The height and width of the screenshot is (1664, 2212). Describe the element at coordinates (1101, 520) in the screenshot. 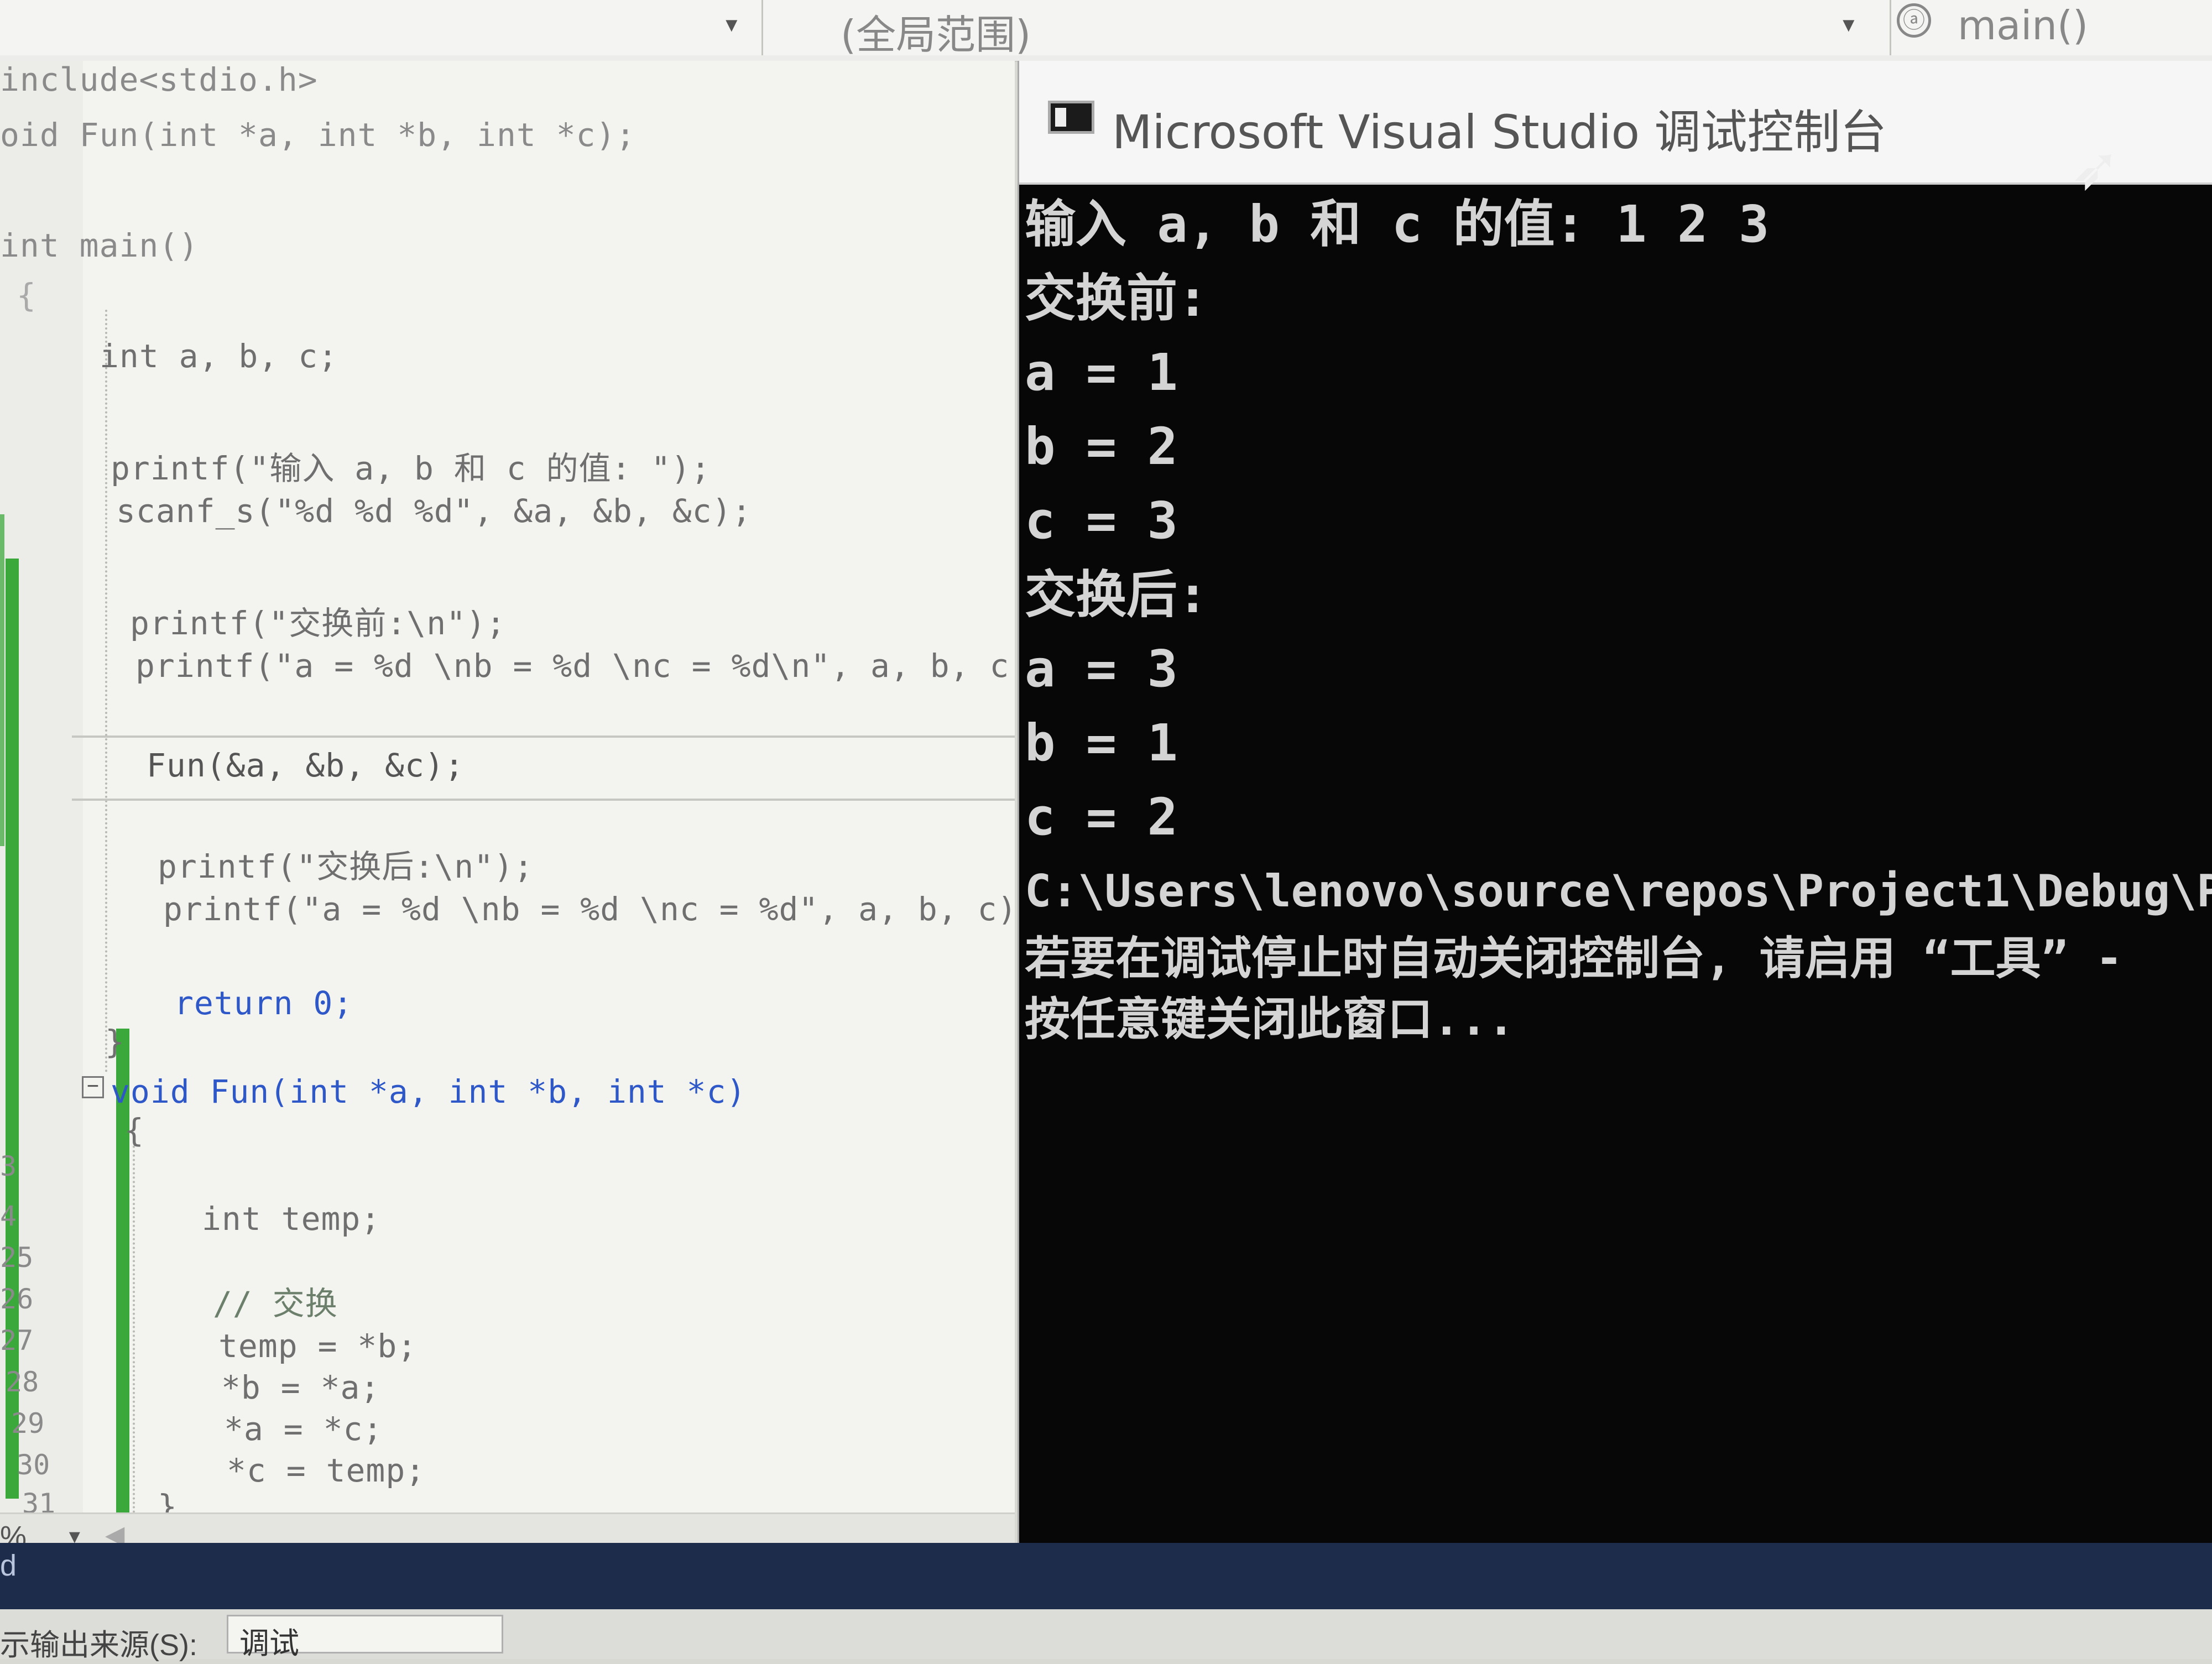

I see `console-line: c = 3` at that location.